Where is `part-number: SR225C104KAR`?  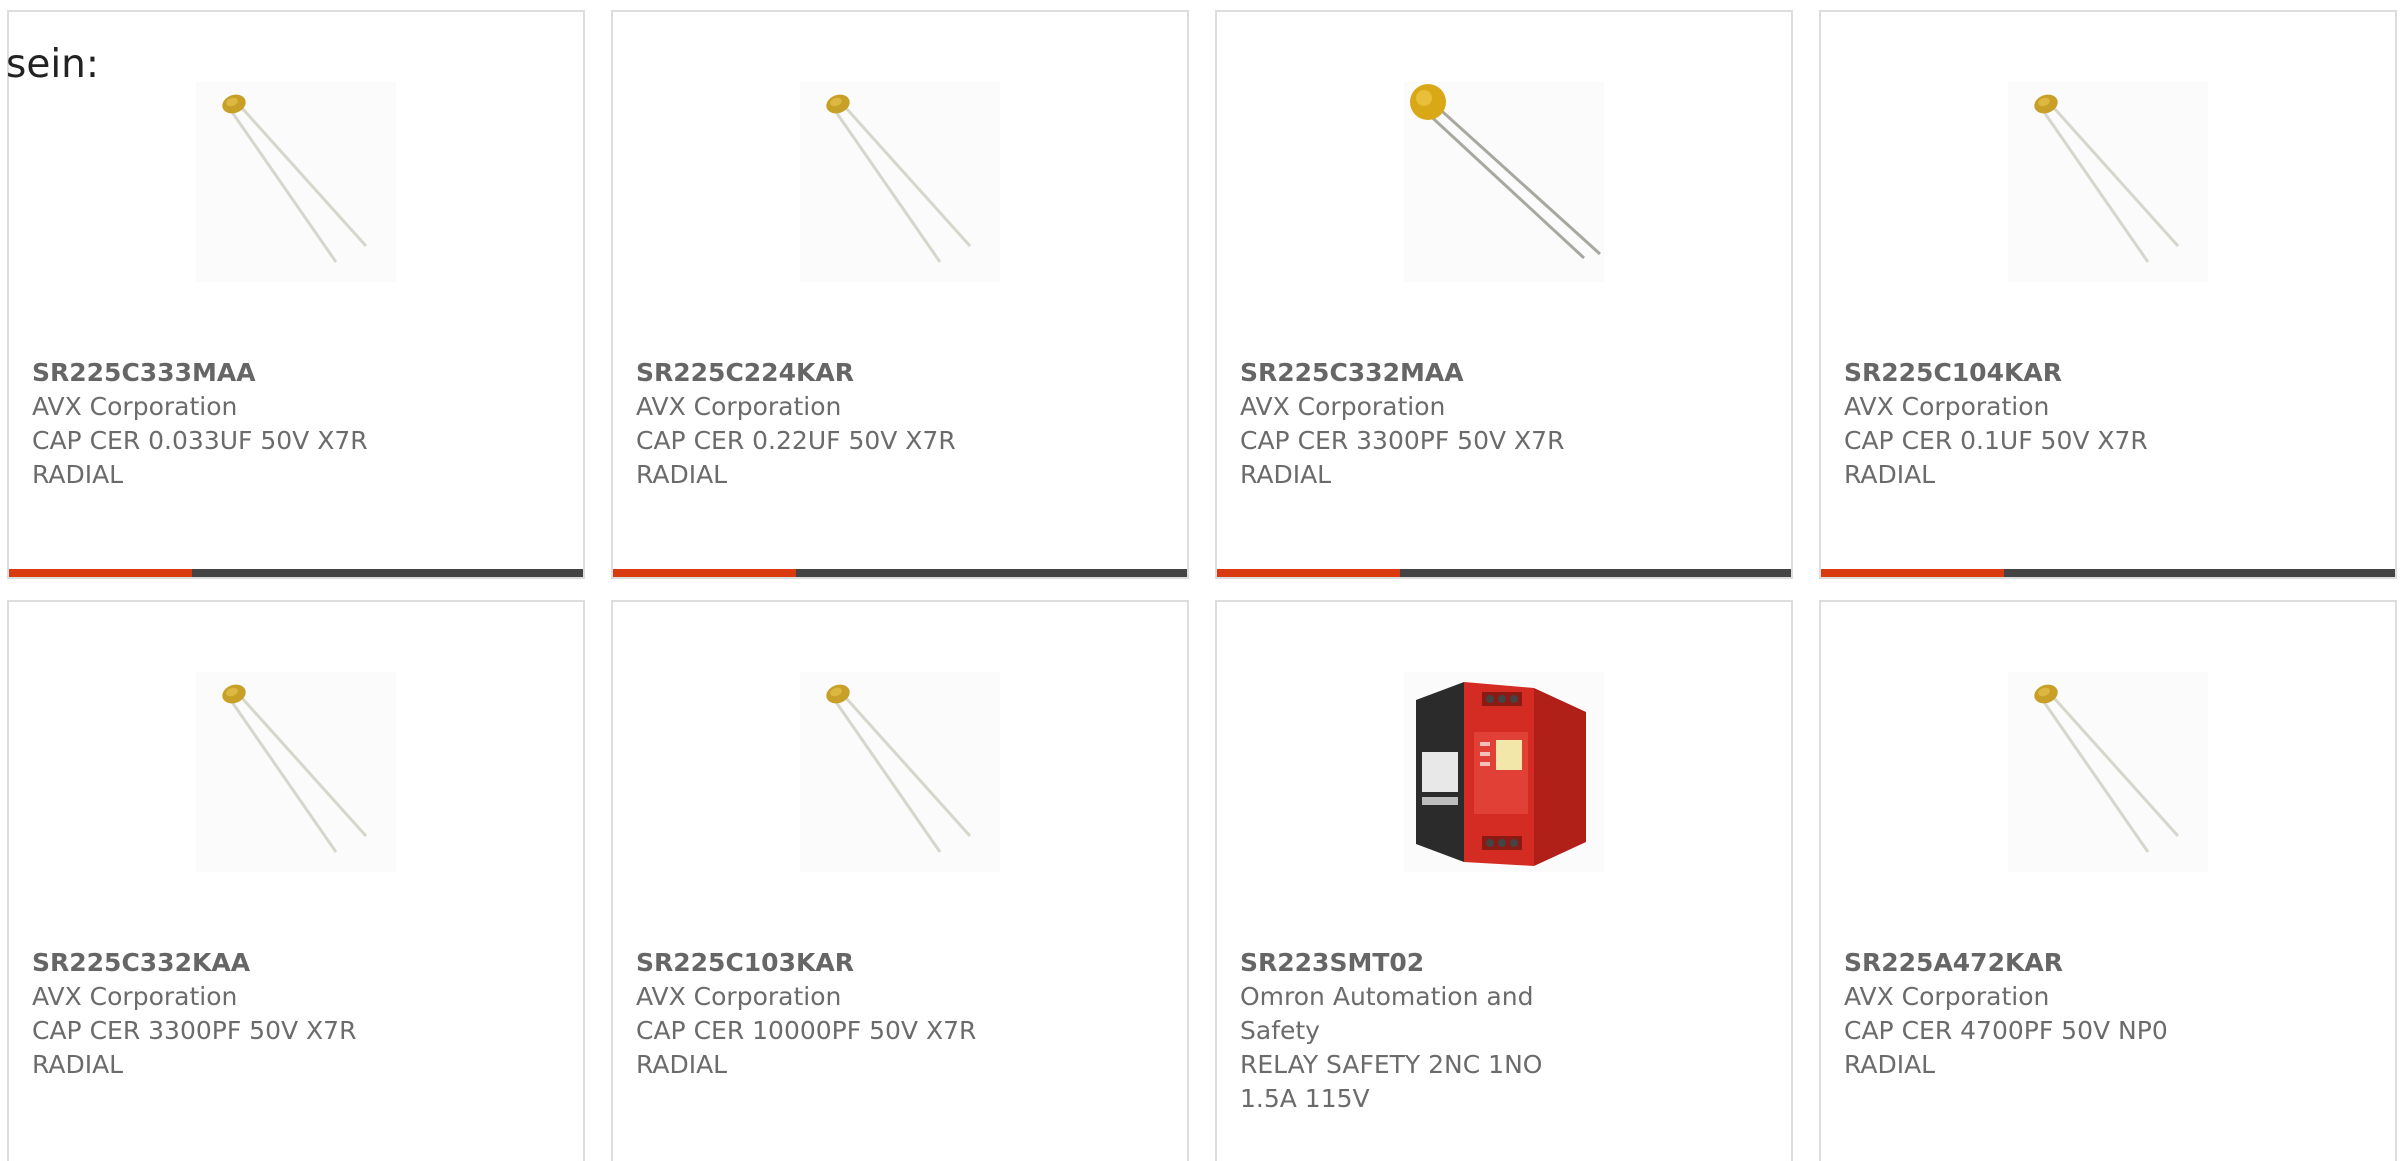 part-number: SR225C104KAR is located at coordinates (2024, 373).